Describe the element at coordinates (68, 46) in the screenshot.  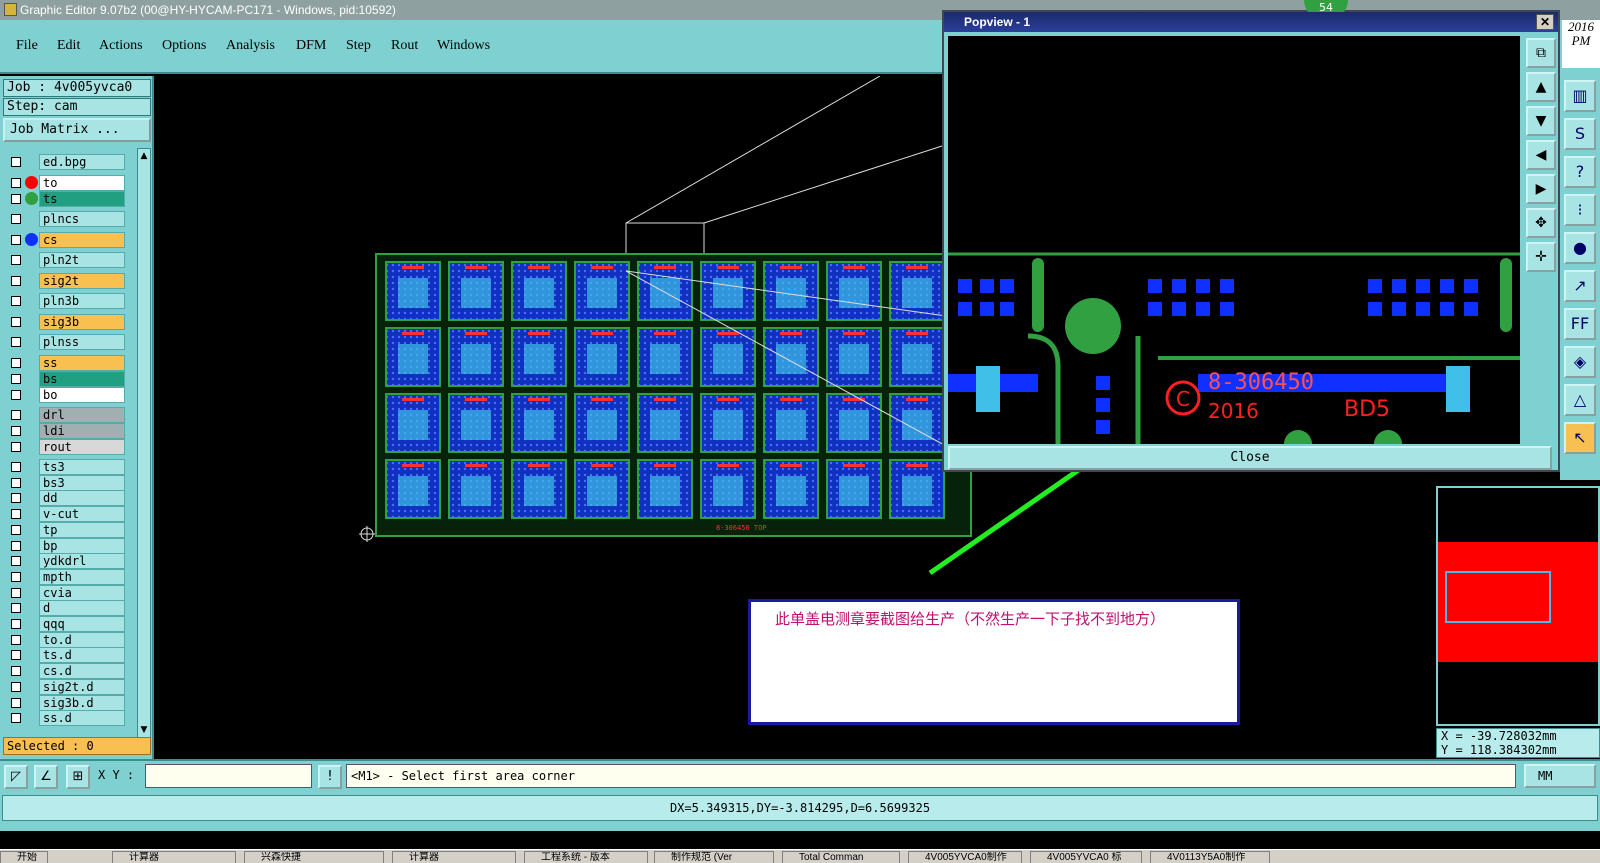
I see `menu-edit: Edit` at that location.